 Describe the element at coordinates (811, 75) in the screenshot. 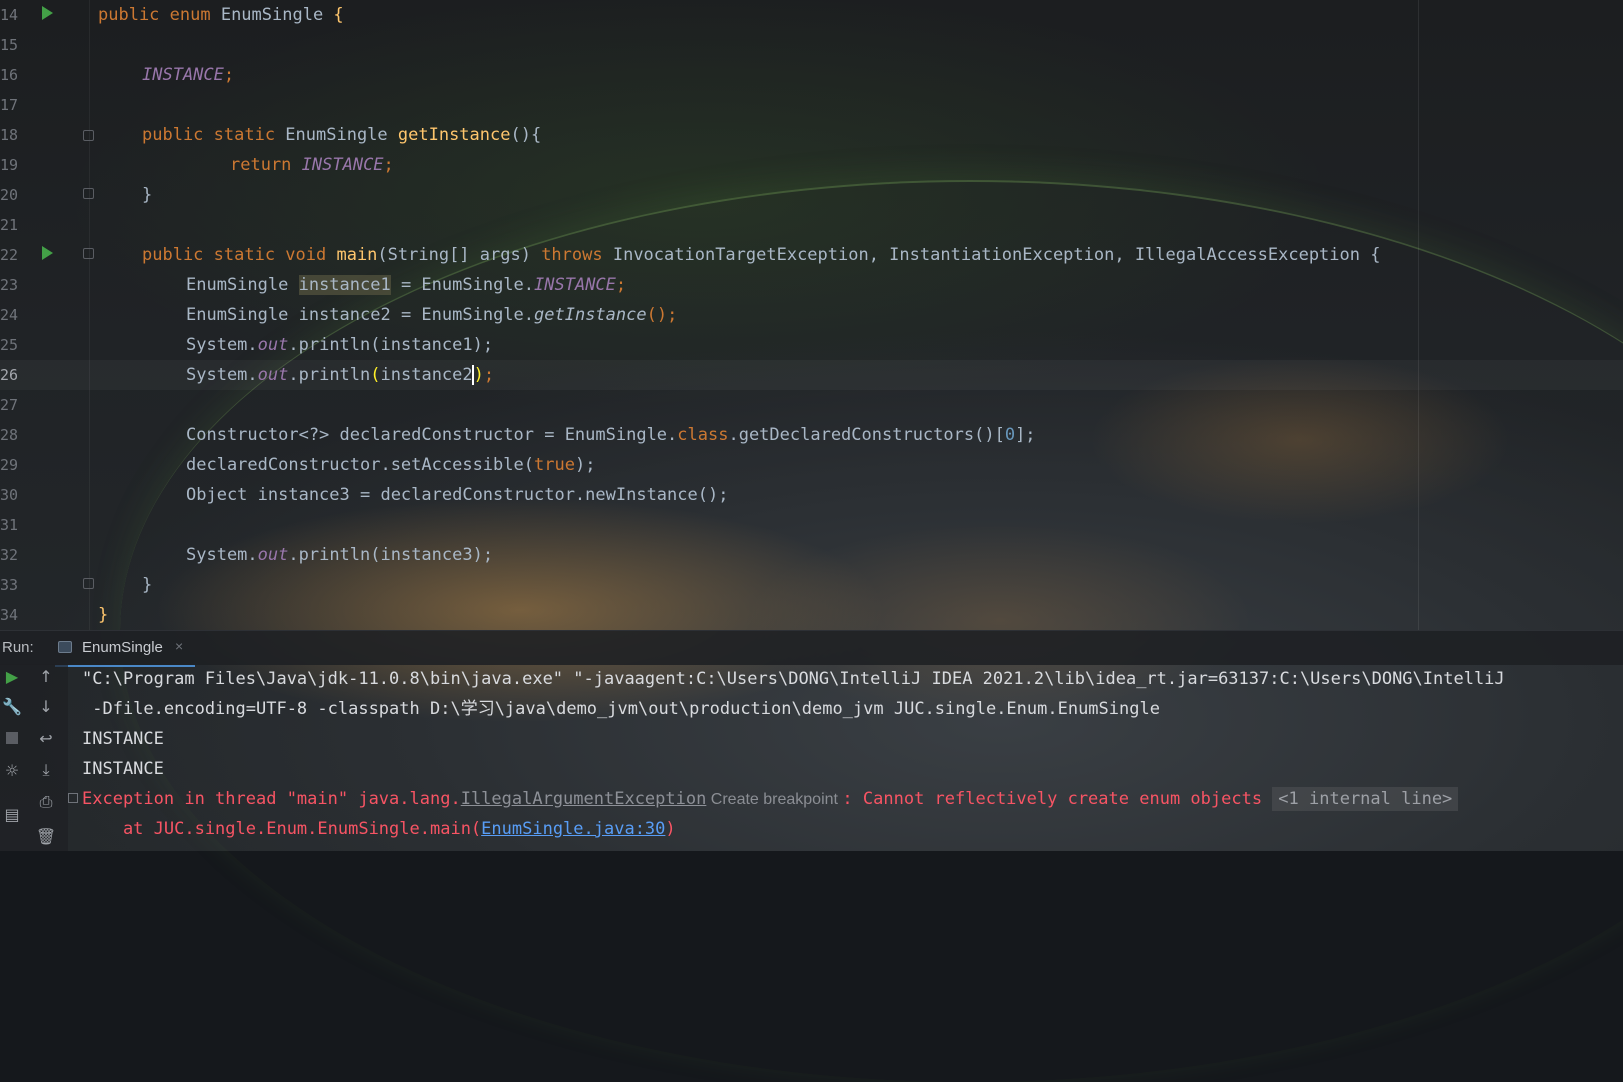

I see `code-line-16: 16` at that location.